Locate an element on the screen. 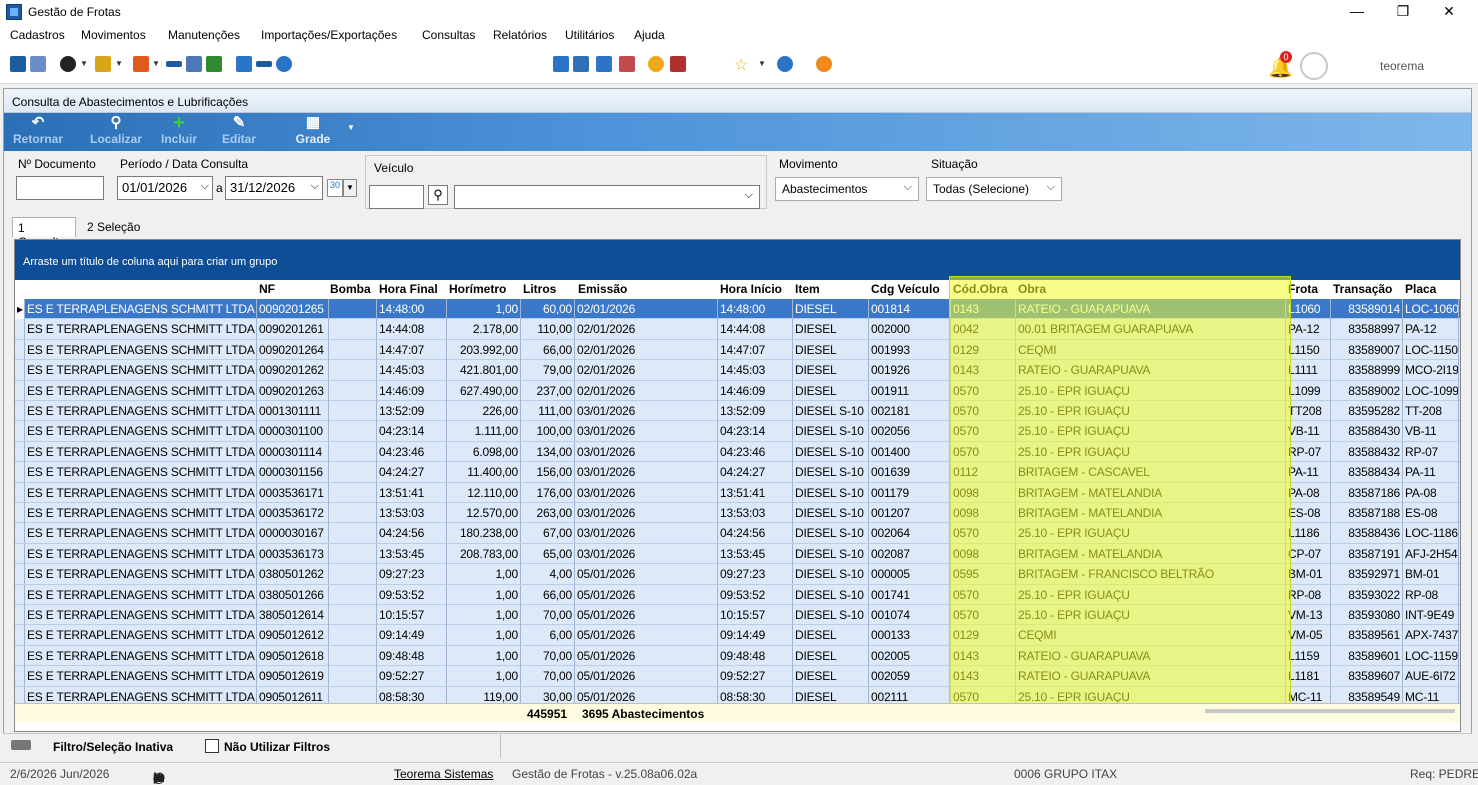 The height and width of the screenshot is (785, 1478). editar-button: ✎ Editar is located at coordinates (239, 131).